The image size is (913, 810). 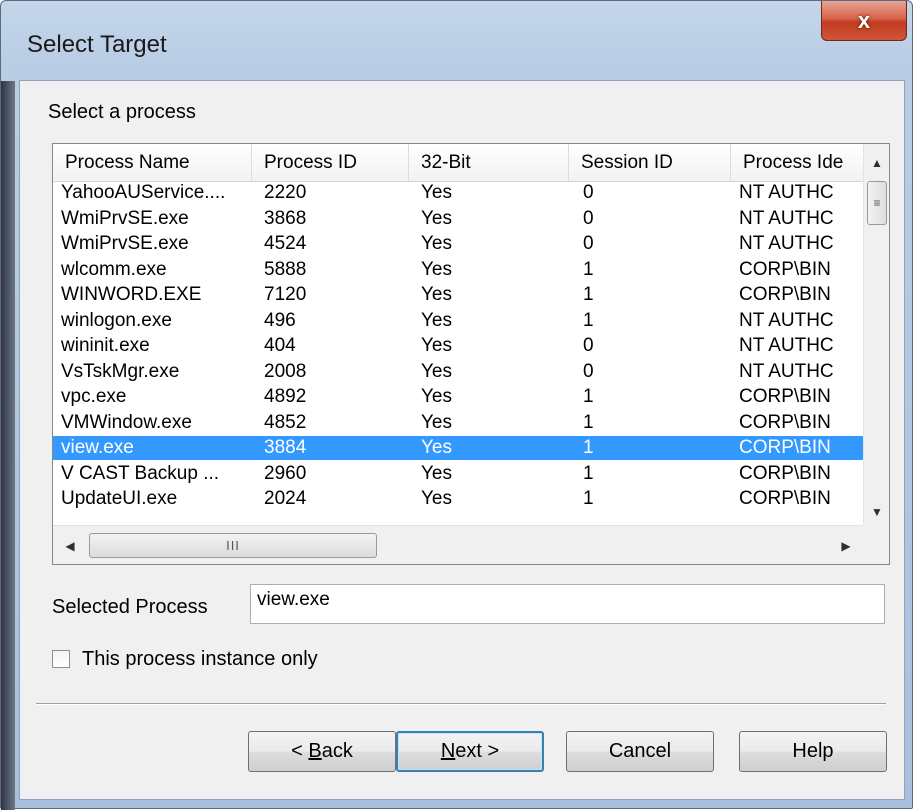 What do you see at coordinates (130, 607) in the screenshot?
I see `selected-process-label: Selected Process` at bounding box center [130, 607].